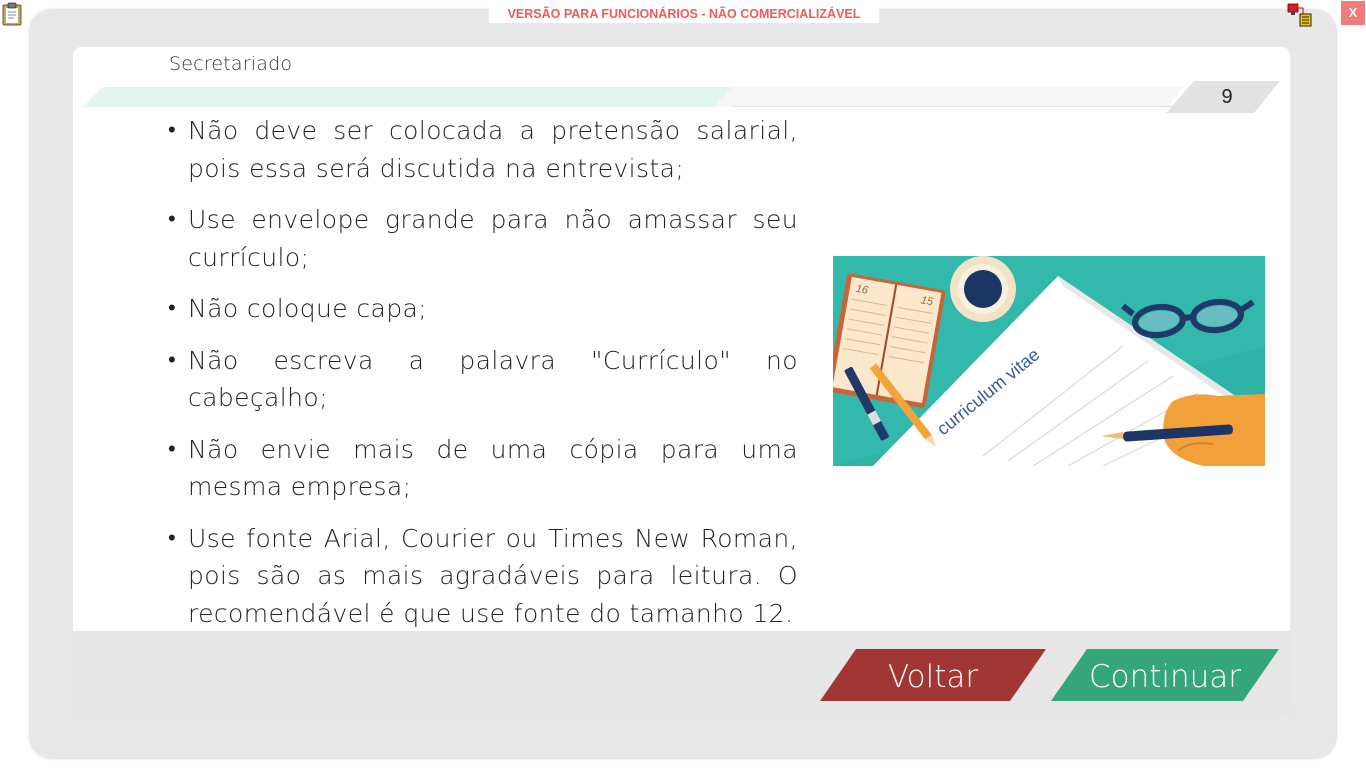  Describe the element at coordinates (231, 64) in the screenshot. I see `section-title: Secretariado` at that location.